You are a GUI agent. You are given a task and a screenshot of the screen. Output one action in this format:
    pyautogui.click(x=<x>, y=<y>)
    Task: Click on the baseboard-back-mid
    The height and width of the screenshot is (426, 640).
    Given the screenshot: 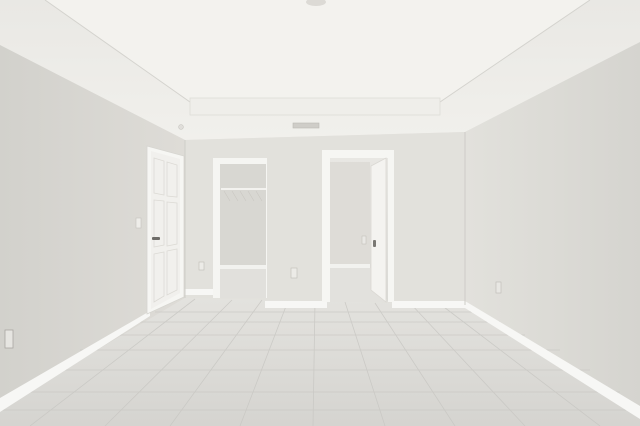 What is the action you would take?
    pyautogui.click(x=296, y=304)
    